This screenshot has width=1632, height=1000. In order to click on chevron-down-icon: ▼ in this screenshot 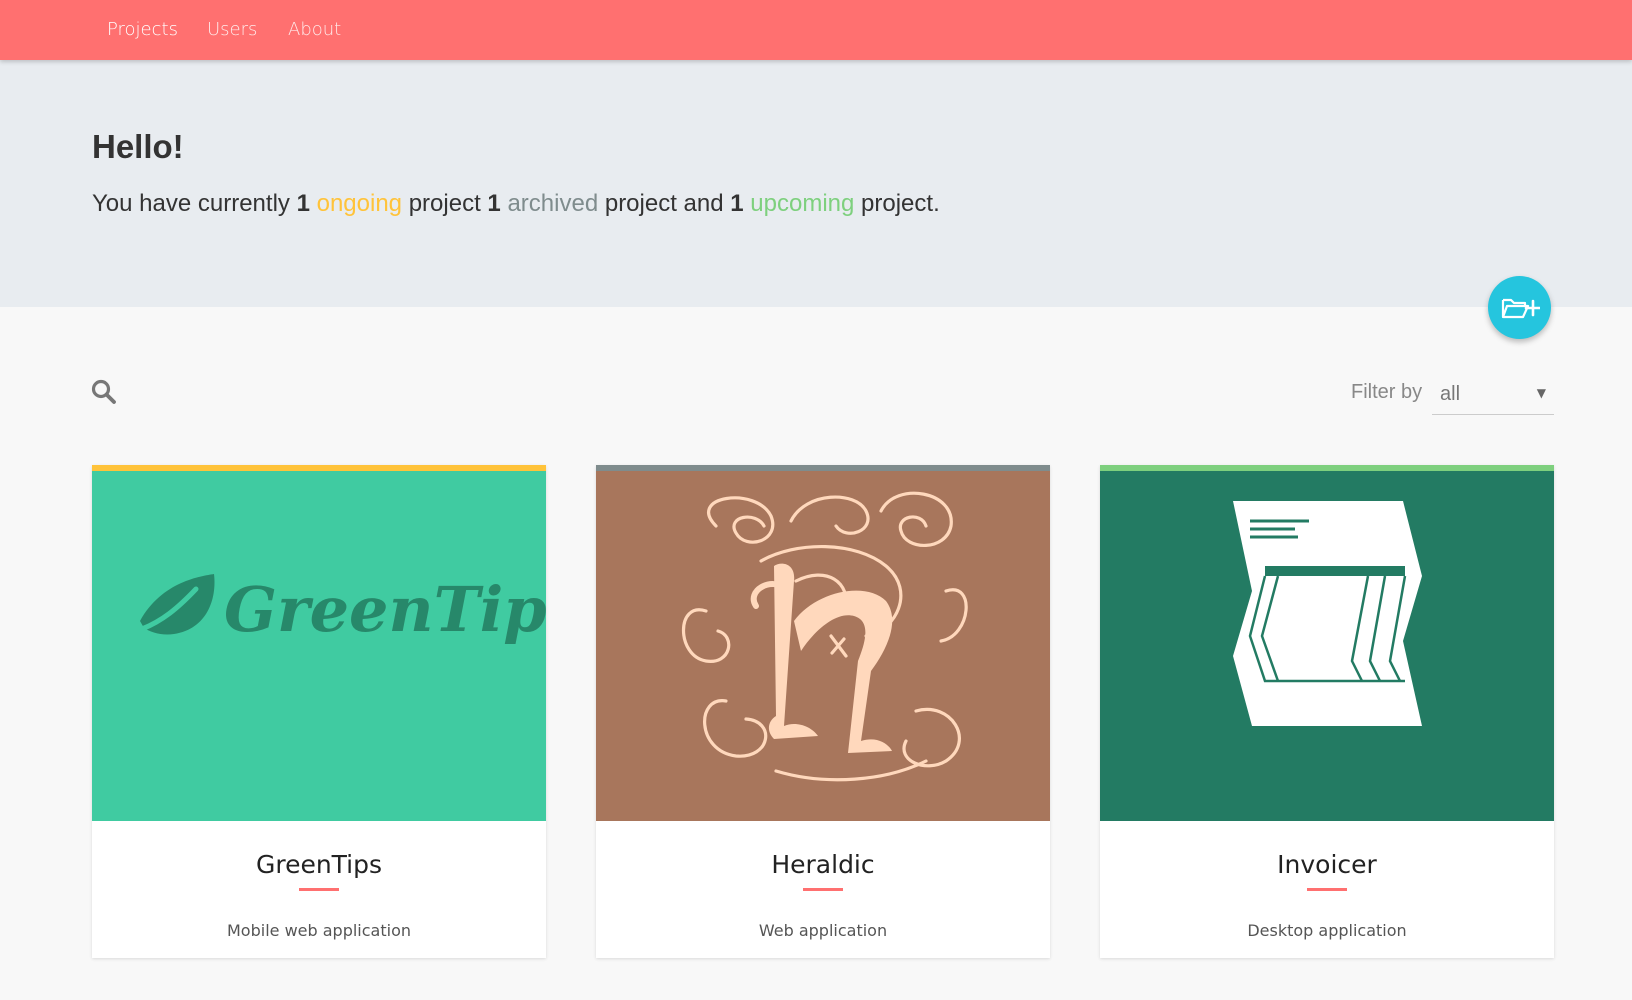, I will do `click(1541, 393)`.